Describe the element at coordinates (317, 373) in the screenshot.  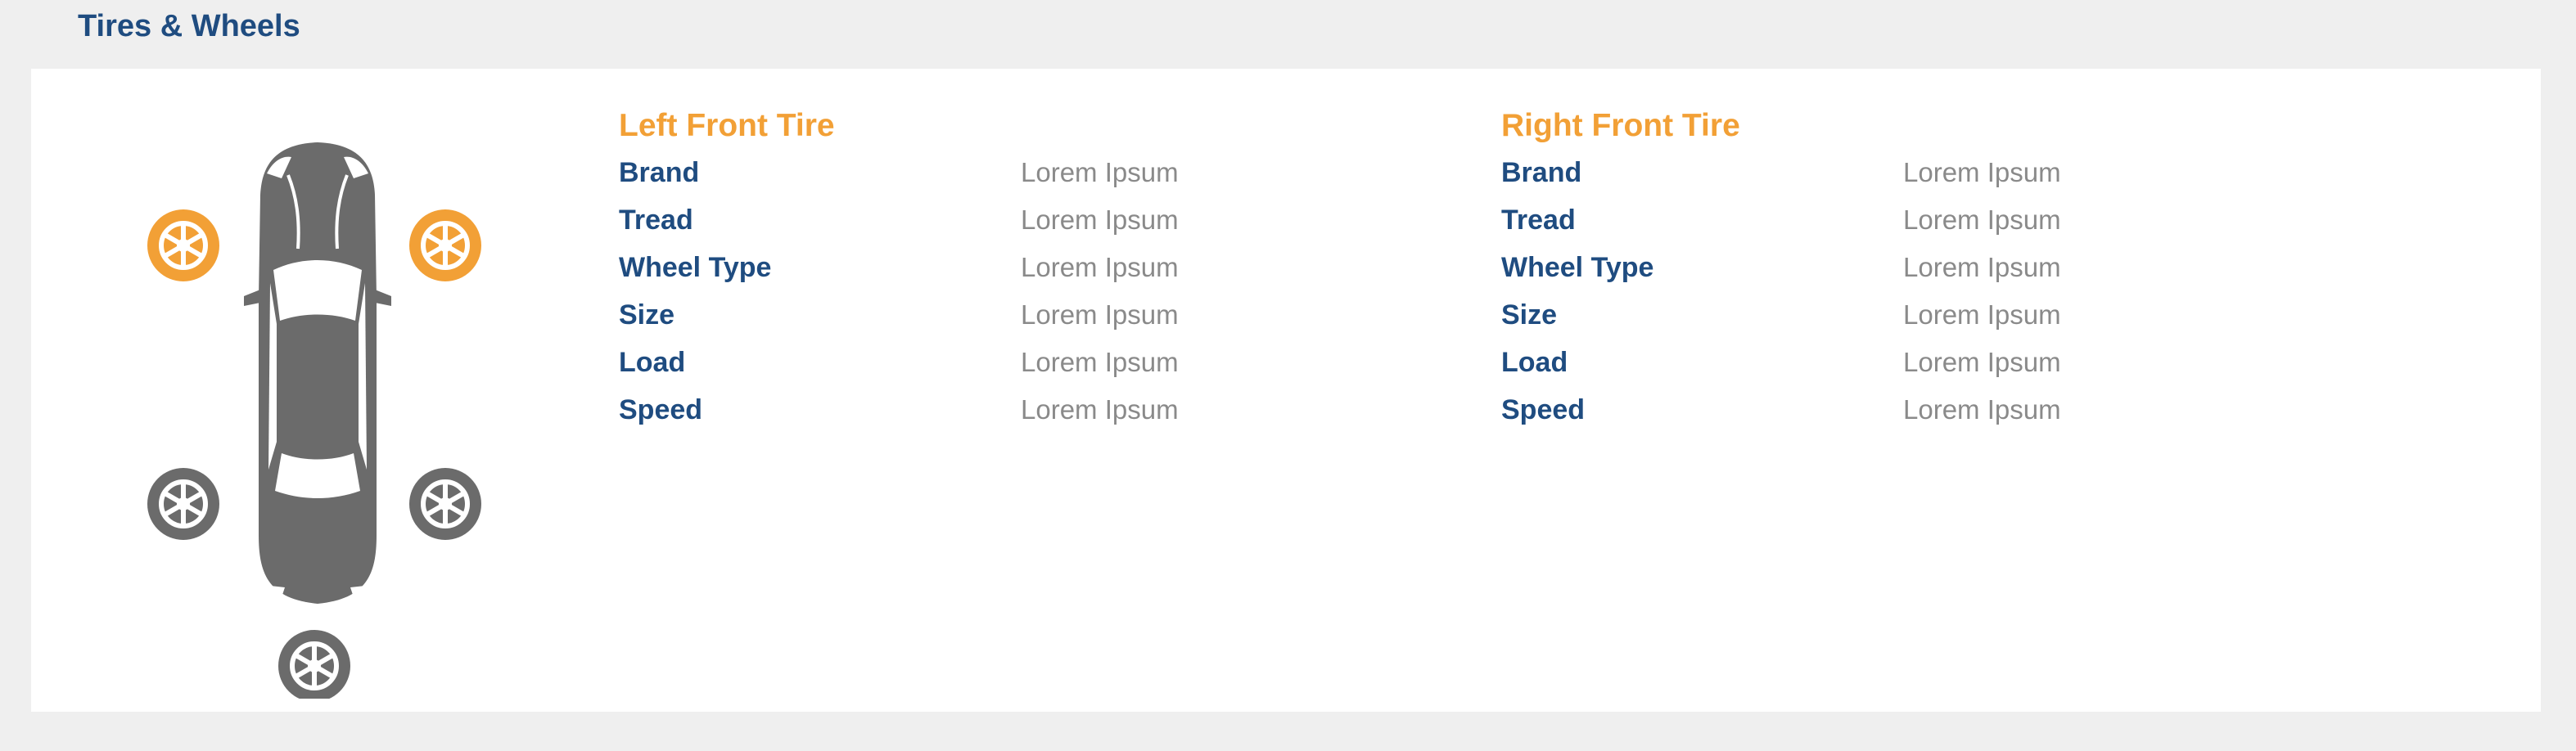
I see `car-body` at that location.